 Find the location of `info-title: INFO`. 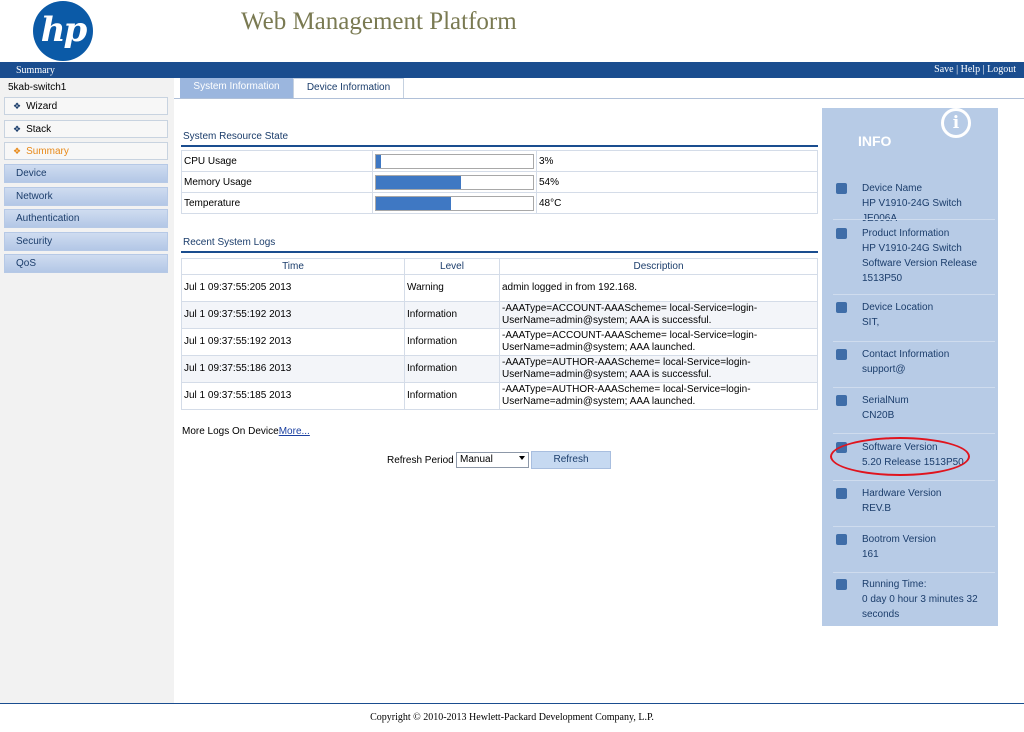

info-title: INFO is located at coordinates (875, 141).